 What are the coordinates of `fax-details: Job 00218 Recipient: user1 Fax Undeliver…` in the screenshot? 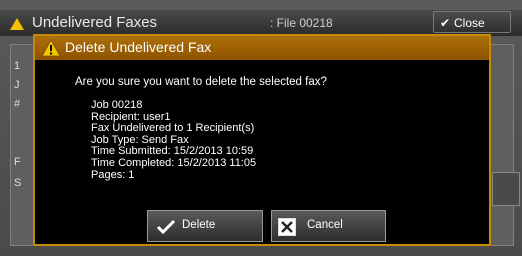 It's located at (174, 140).